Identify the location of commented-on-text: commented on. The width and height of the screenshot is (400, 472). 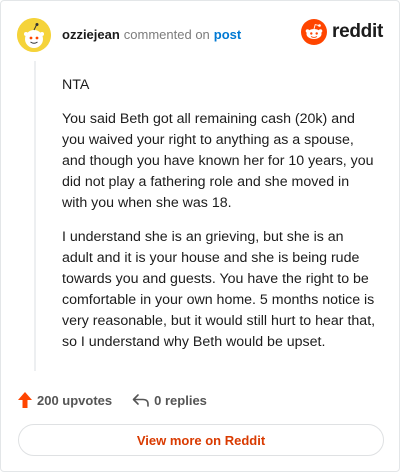
(166, 34).